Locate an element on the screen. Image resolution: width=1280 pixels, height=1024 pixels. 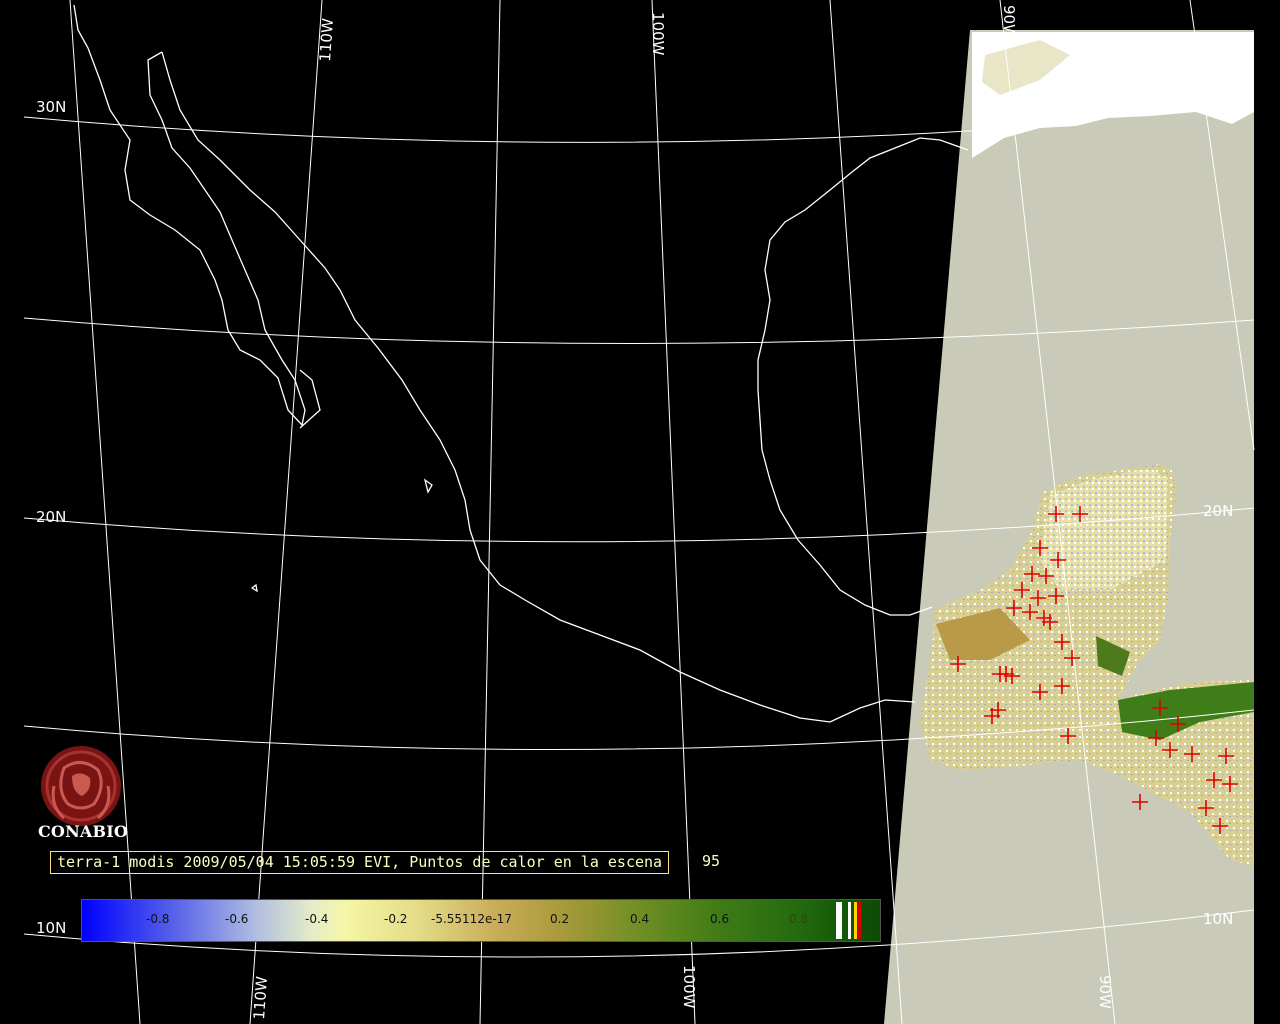
lon-label-top-100w: 100W is located at coordinates (658, 34).